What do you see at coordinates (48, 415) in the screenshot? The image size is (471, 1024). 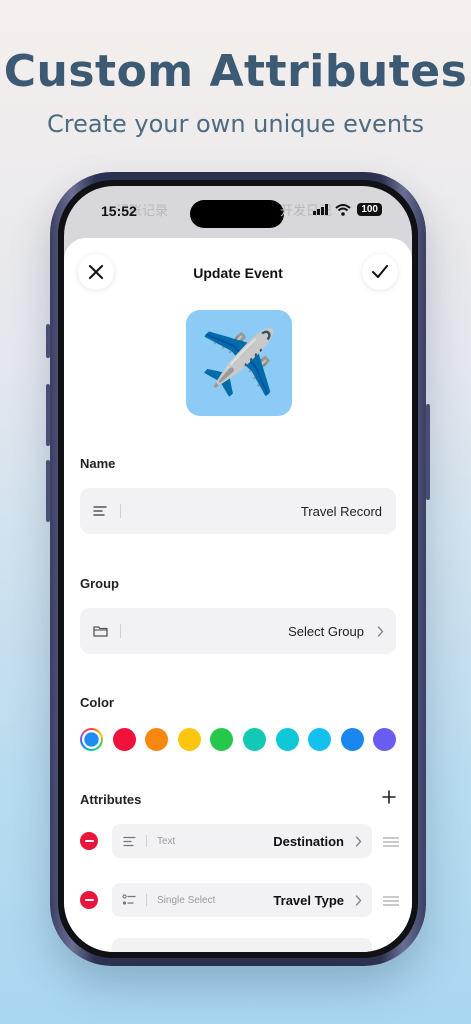 I see `volume-up-button` at bounding box center [48, 415].